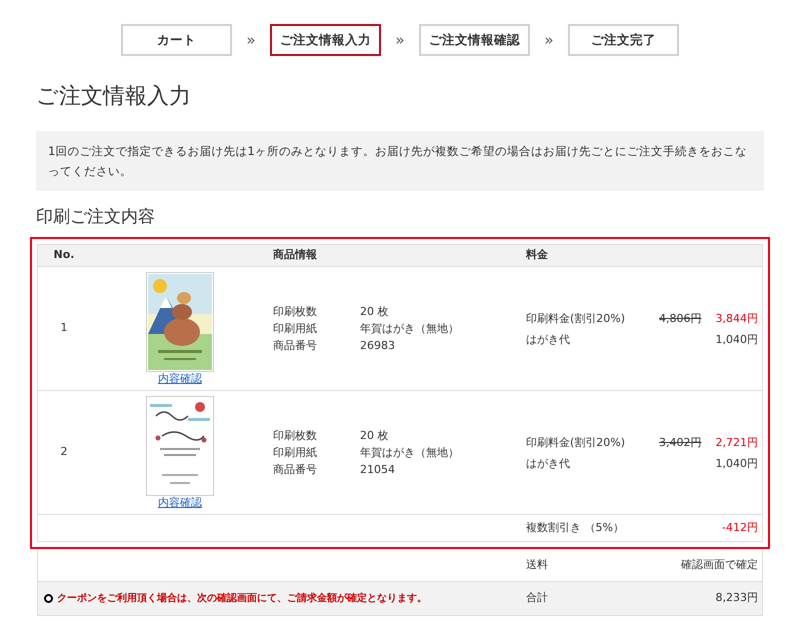 The width and height of the screenshot is (800, 628). Describe the element at coordinates (737, 442) in the screenshot. I see `price-value: 2,721円` at that location.